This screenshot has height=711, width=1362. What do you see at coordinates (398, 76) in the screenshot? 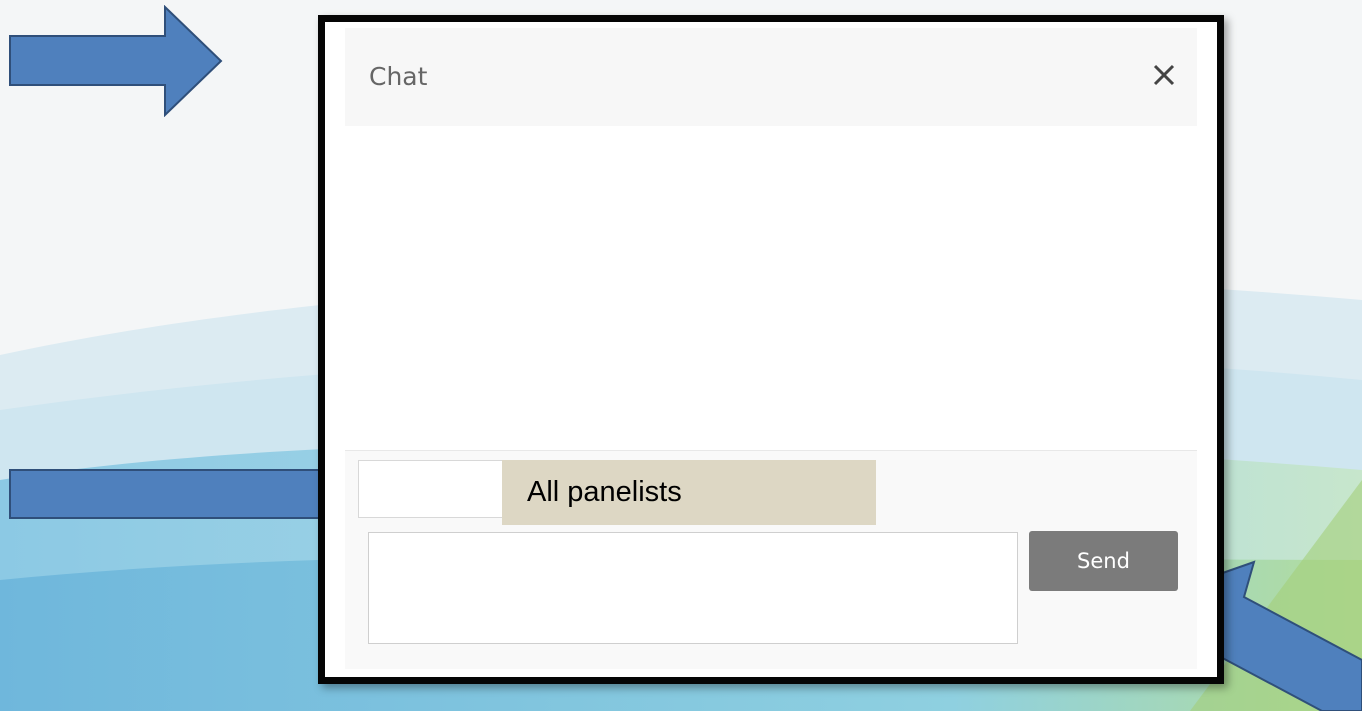
I see `chat-title: Chat` at bounding box center [398, 76].